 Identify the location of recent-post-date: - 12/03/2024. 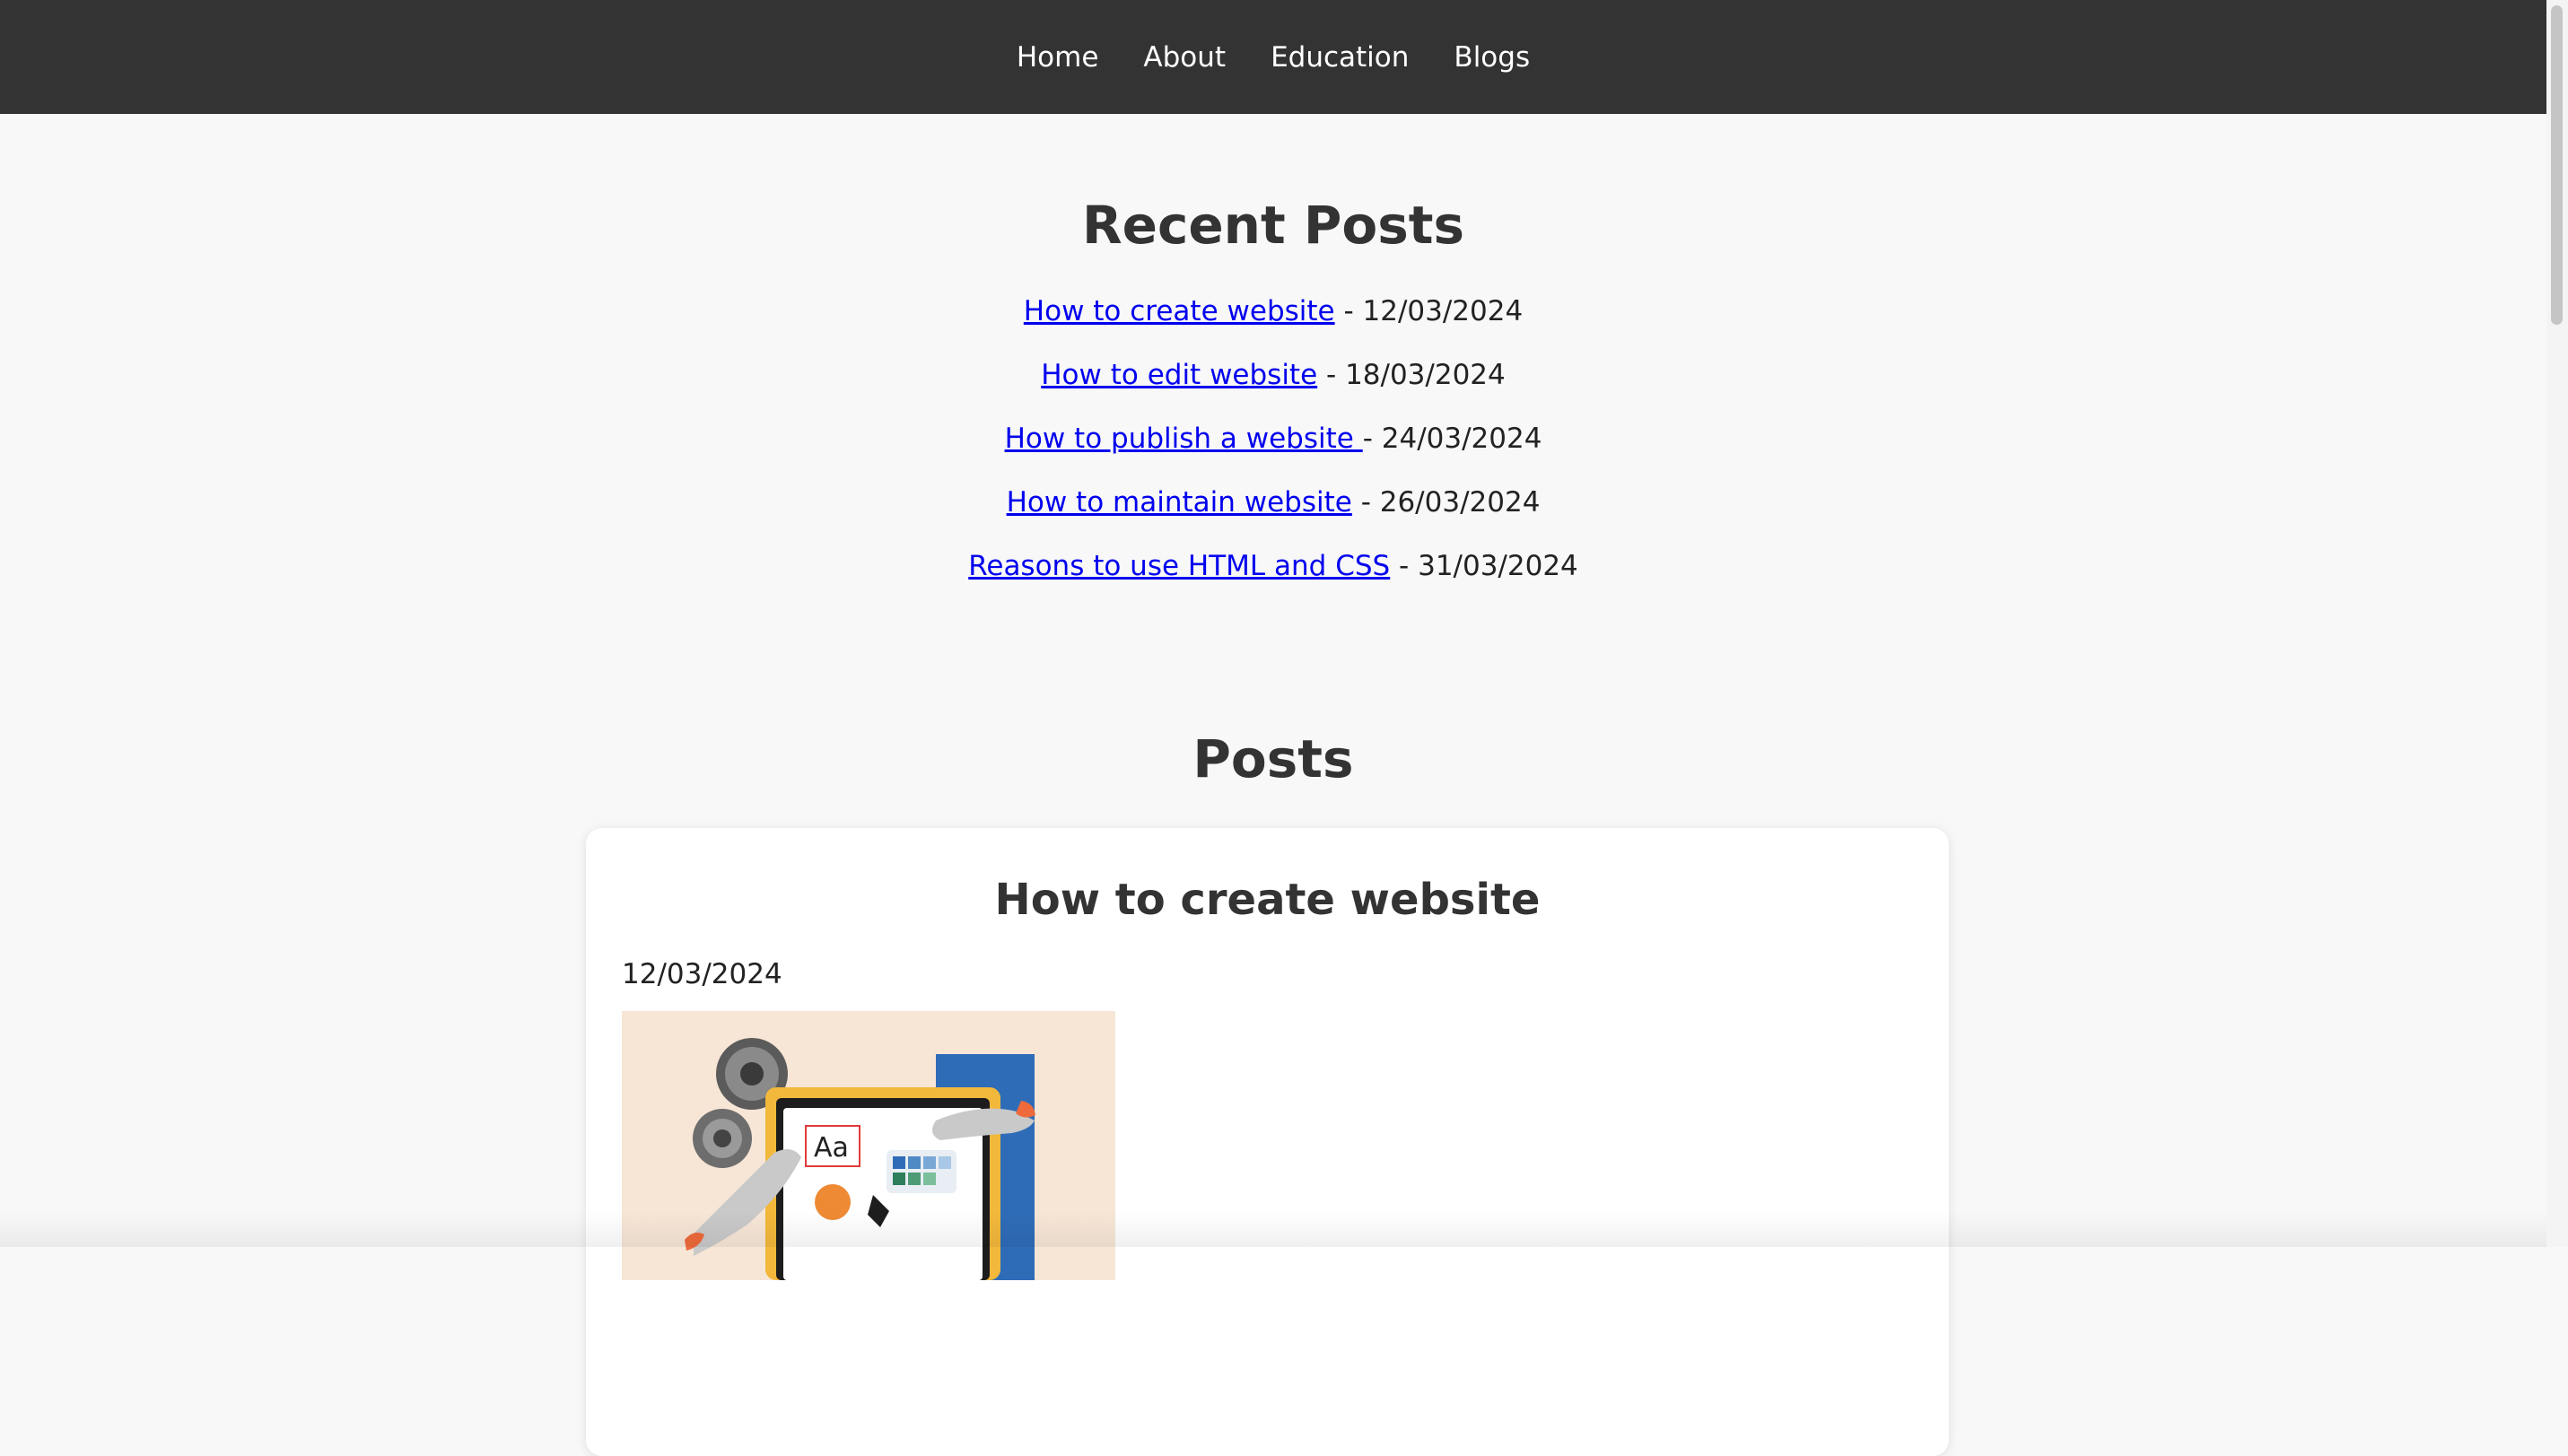
(1429, 311).